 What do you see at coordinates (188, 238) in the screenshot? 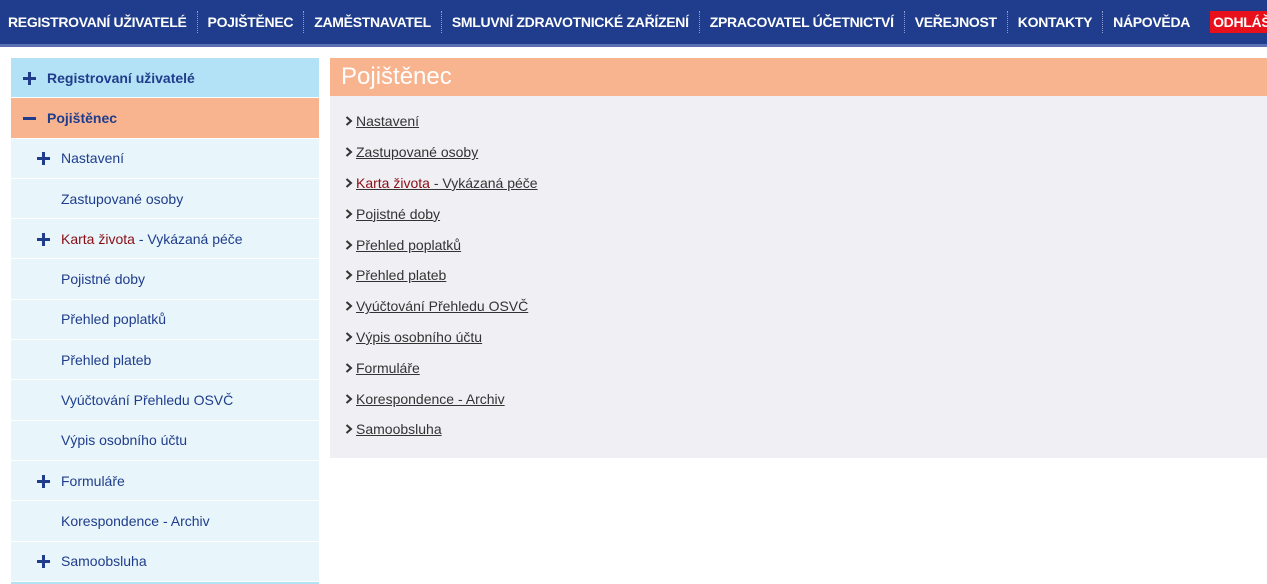
I see `sidebar-item-label-rest: - Vykázaná péče` at bounding box center [188, 238].